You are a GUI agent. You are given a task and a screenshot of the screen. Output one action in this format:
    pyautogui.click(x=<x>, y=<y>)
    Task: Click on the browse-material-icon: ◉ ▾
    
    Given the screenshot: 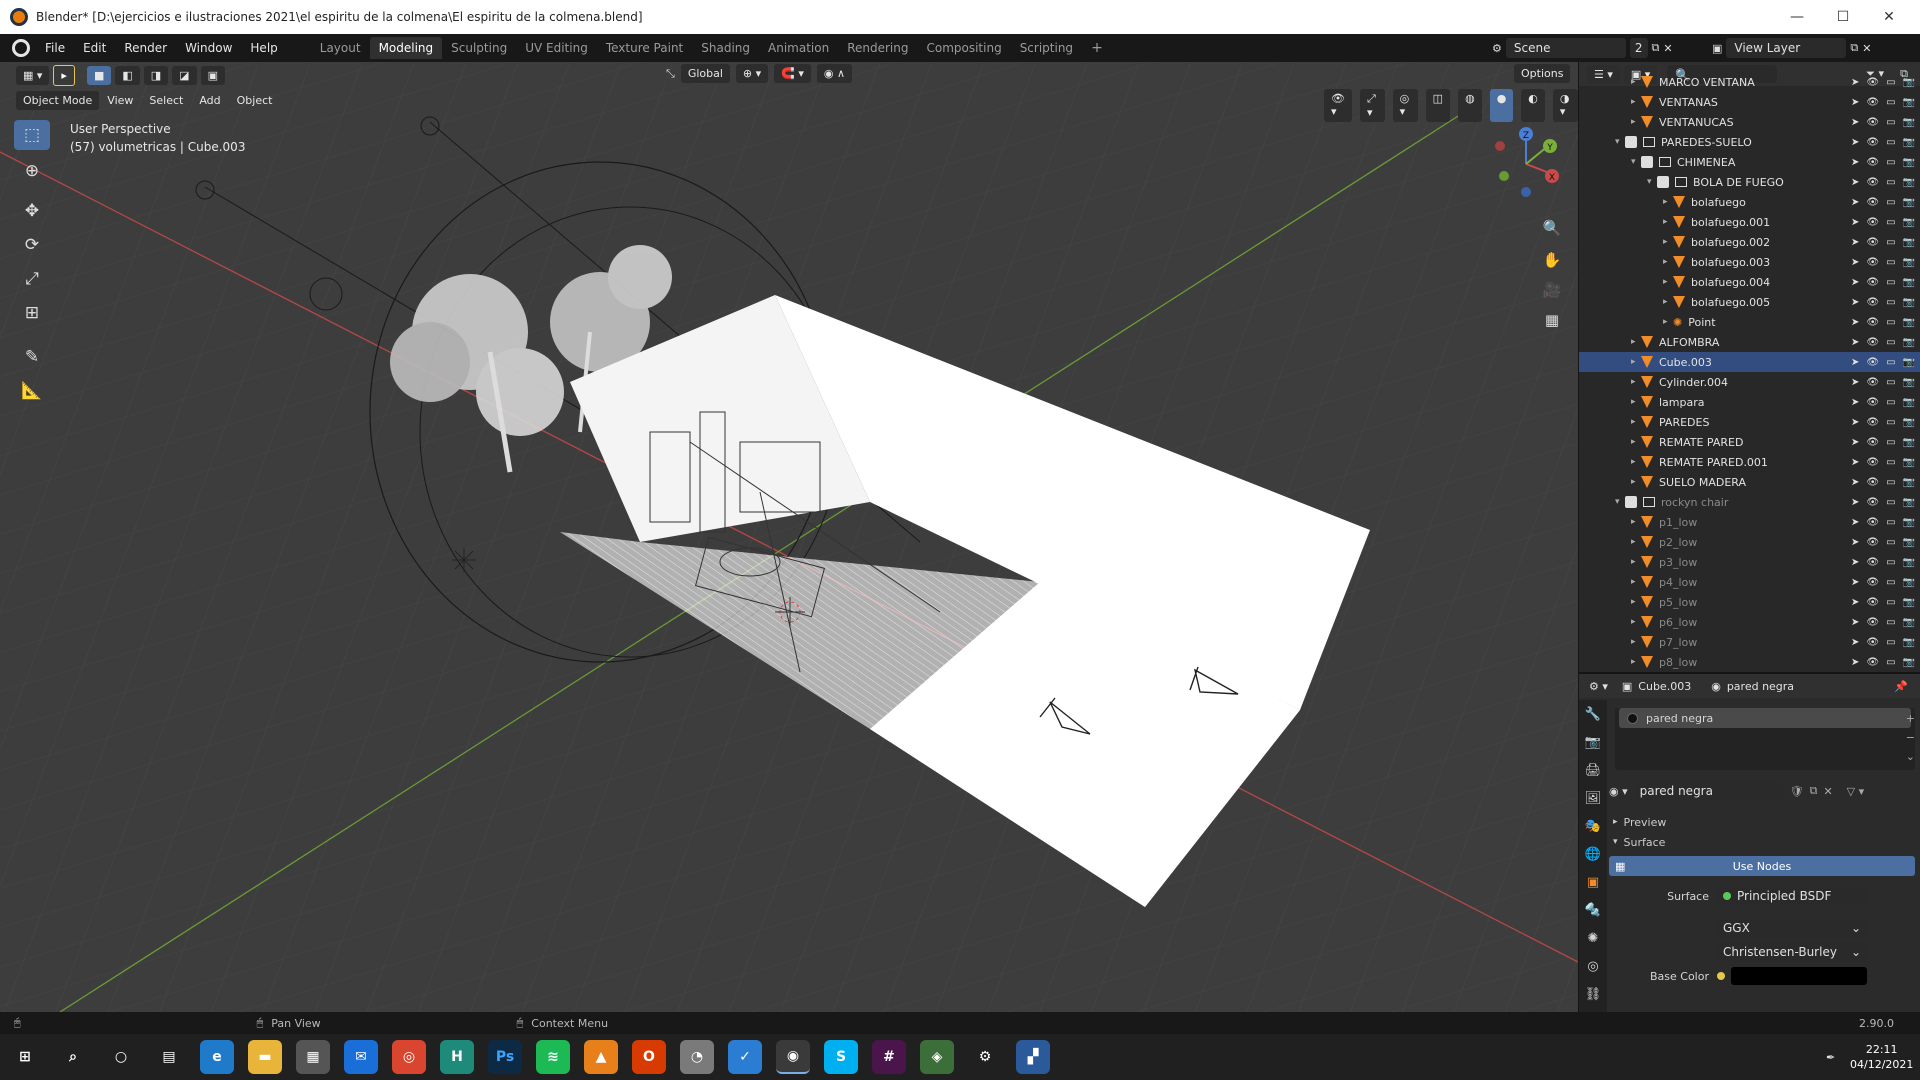 What is the action you would take?
    pyautogui.click(x=1618, y=791)
    